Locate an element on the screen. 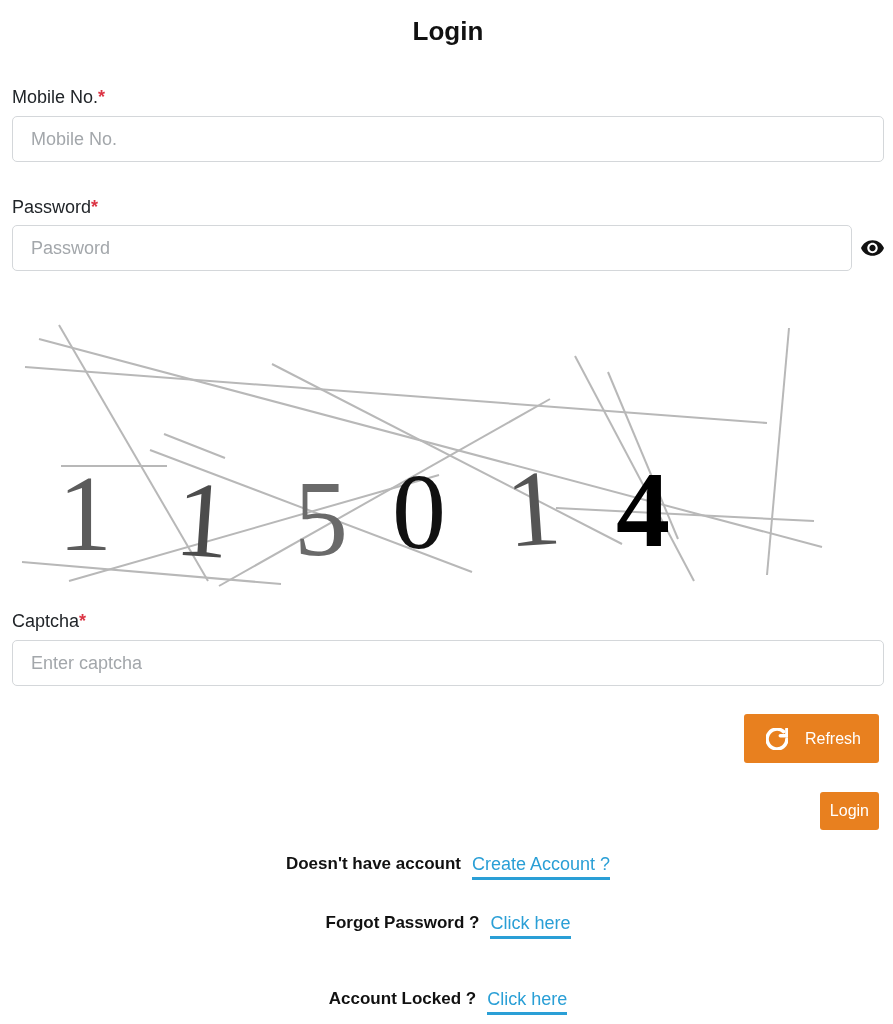  page-title: Login is located at coordinates (448, 31).